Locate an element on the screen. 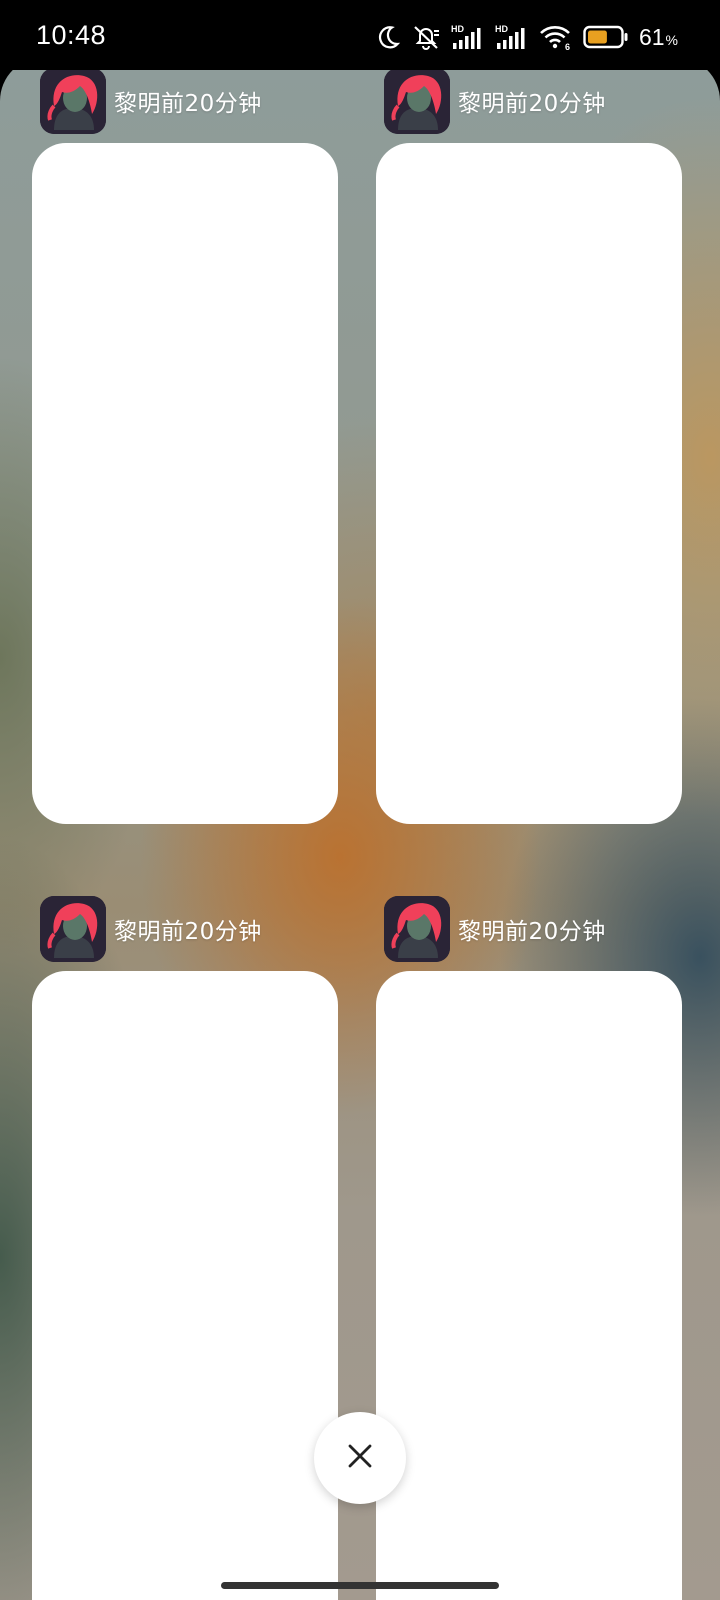 This screenshot has height=1600, width=720. battery-percent-value: 61 is located at coordinates (651, 36).